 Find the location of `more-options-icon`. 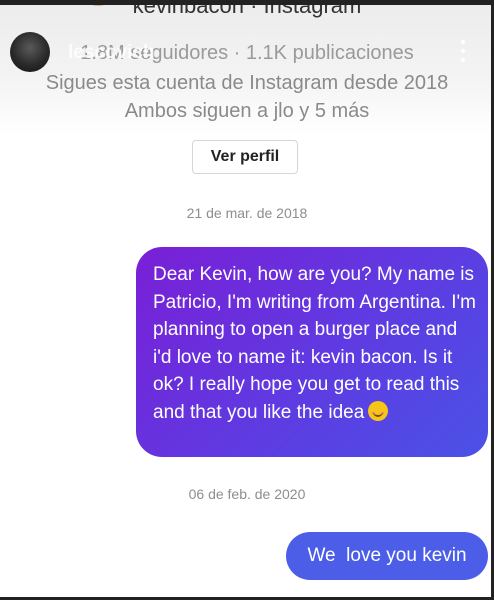

more-options-icon is located at coordinates (463, 51).